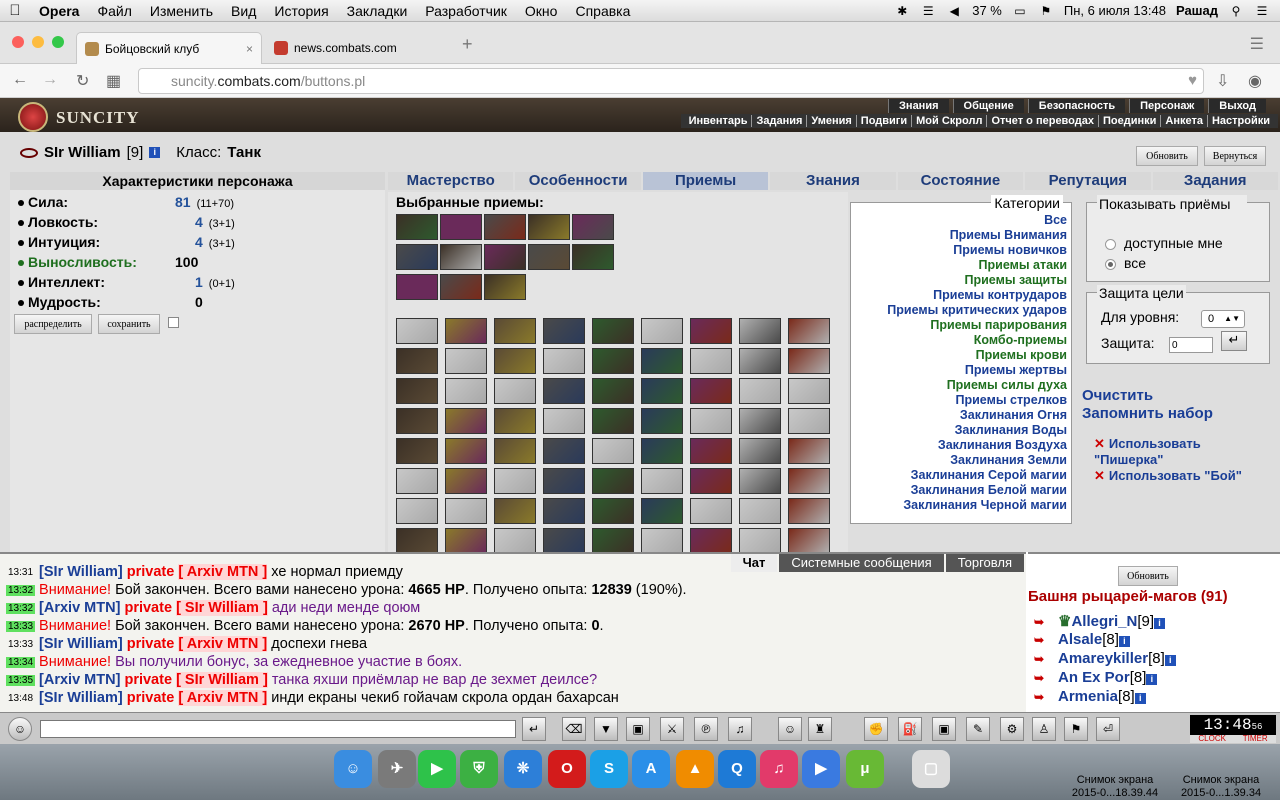  Describe the element at coordinates (21, 662) in the screenshot. I see `chat-timestamp: 13:34` at that location.